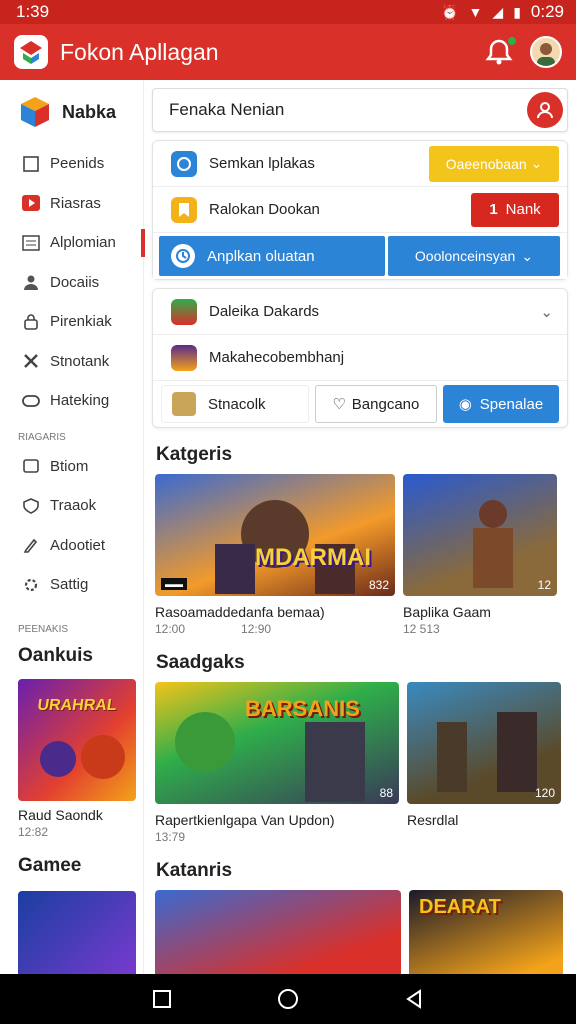 This screenshot has width=576, height=1024. What do you see at coordinates (184, 163) in the screenshot?
I see `sync-icon` at bounding box center [184, 163].